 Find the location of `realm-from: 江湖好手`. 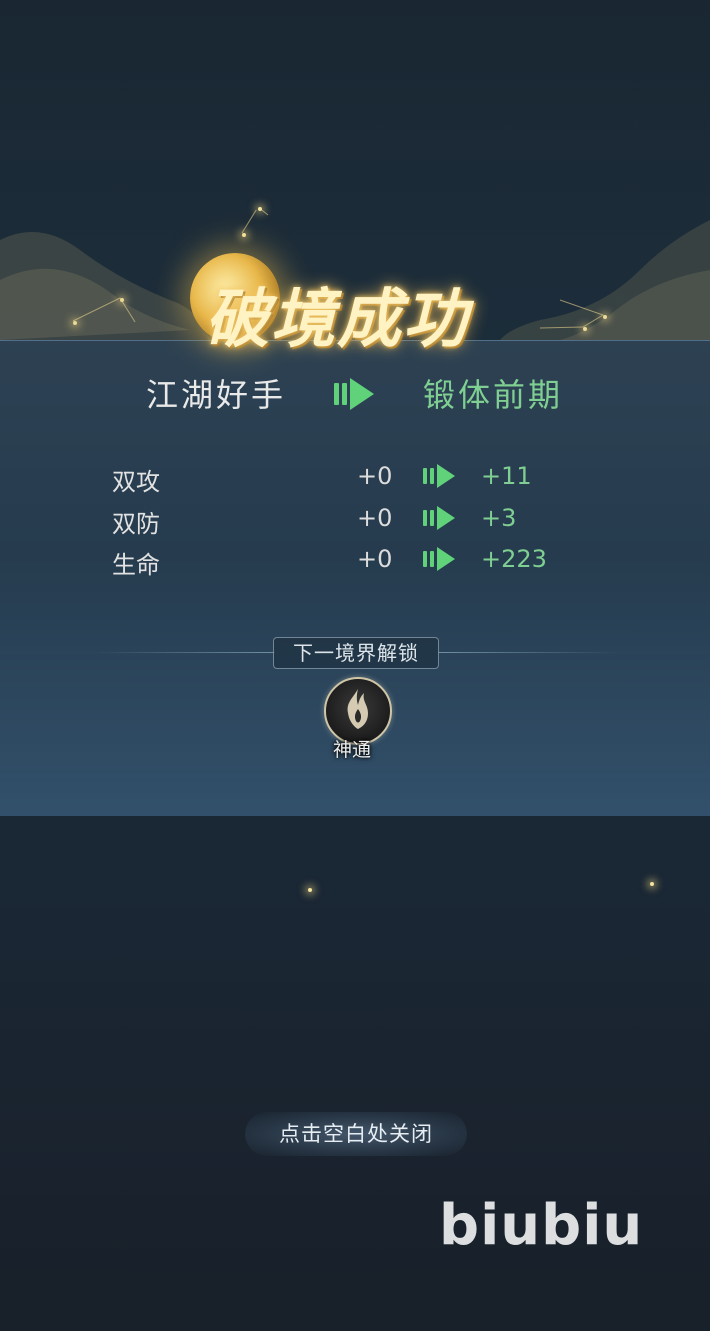

realm-from: 江湖好手 is located at coordinates (216, 395).